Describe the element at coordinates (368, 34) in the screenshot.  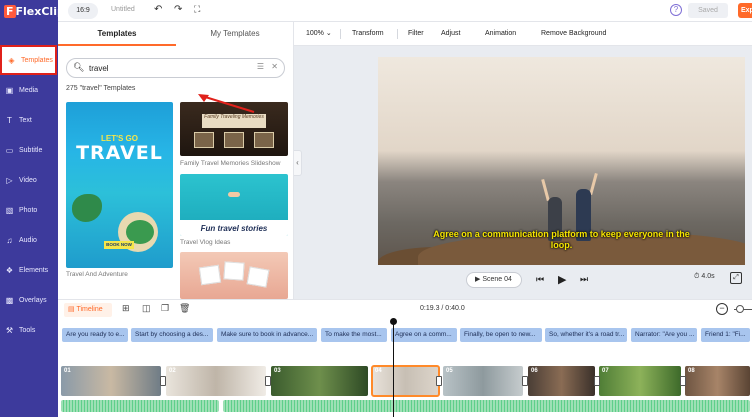
I see `transform-button: Transform` at that location.